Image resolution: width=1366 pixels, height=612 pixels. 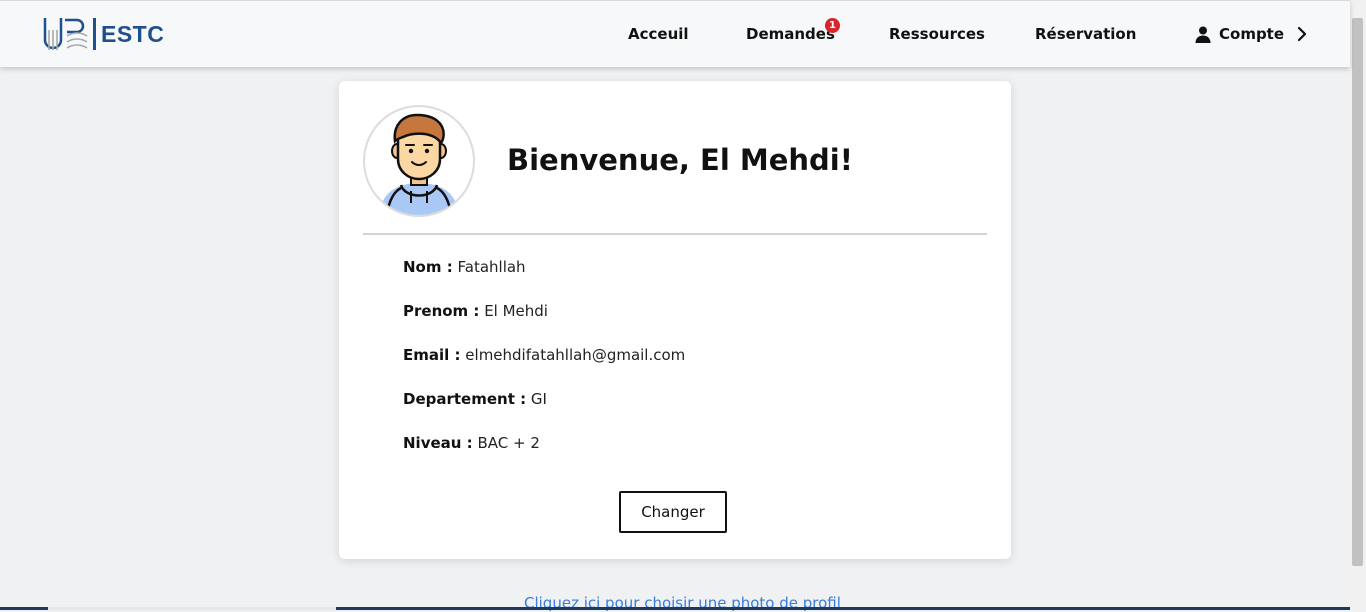 I want to click on nav-acceuil: Acceuil, so click(x=658, y=34).